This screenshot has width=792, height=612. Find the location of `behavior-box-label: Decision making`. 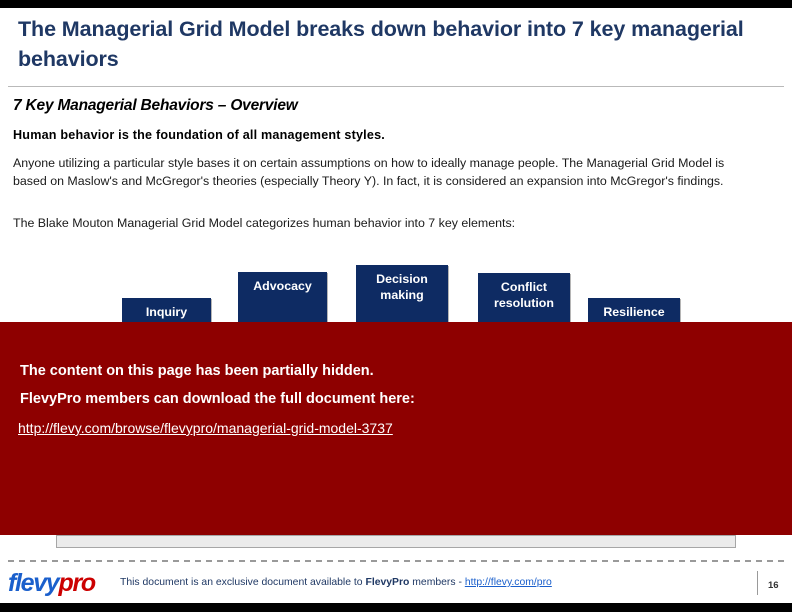

behavior-box-label: Decision making is located at coordinates (402, 287).